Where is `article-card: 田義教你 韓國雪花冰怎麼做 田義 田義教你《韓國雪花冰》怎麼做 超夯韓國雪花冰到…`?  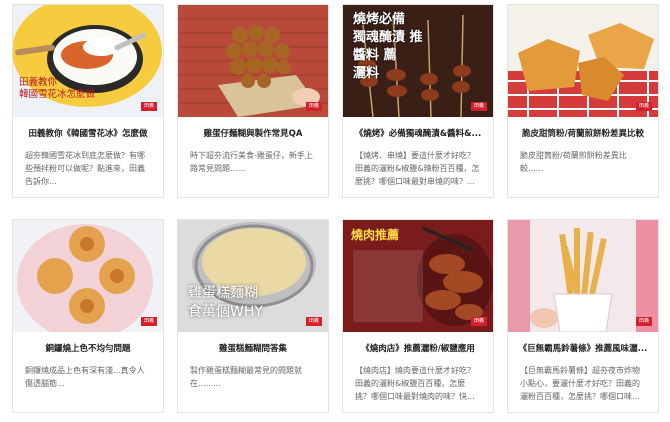
article-card: 田義教你 韓國雪花冰怎麼做 田義 田義教你《韓國雪花冰》怎麼做 超夯韓國雪花冰到… is located at coordinates (88, 101).